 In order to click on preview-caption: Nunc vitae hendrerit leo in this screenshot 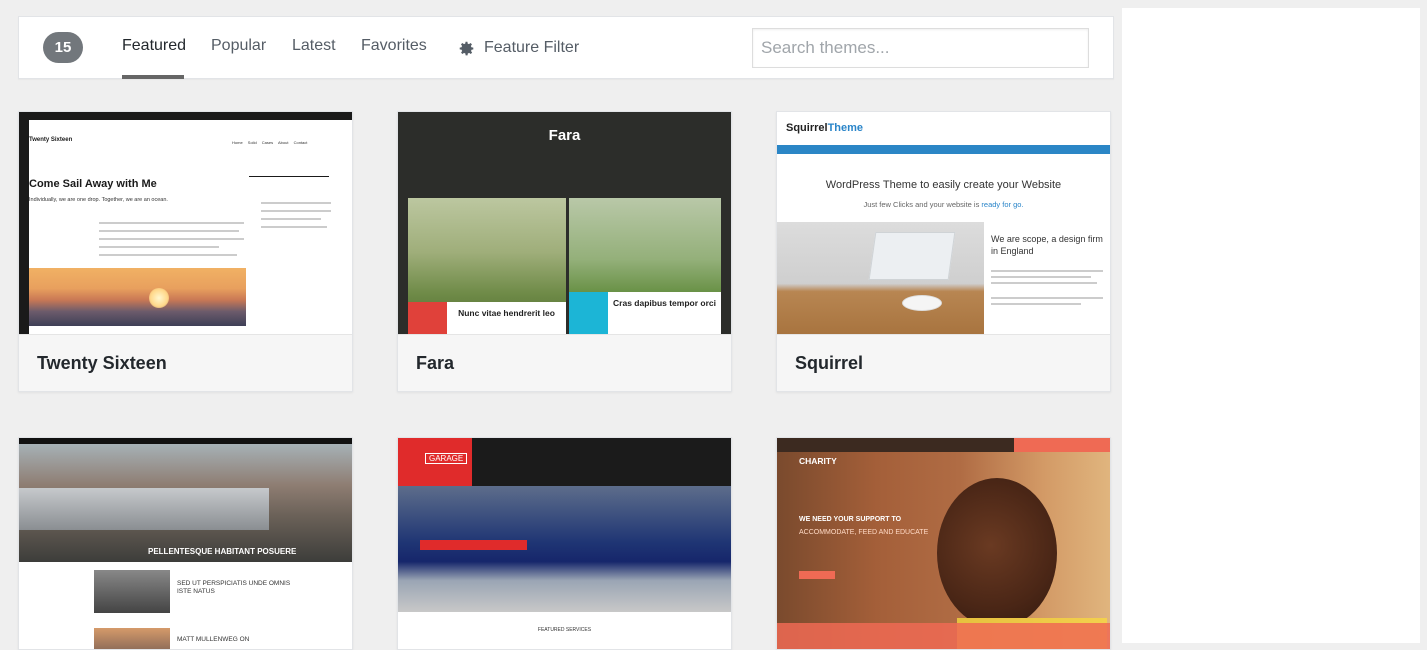, I will do `click(506, 313)`.